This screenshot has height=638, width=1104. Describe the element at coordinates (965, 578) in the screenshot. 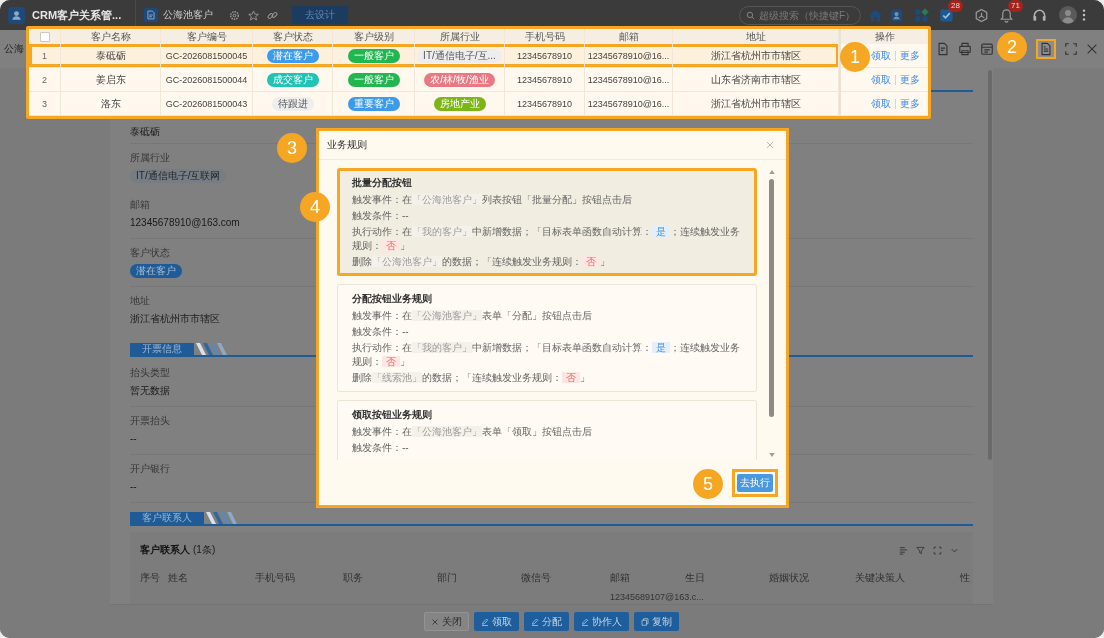

I see `column-header: 性` at that location.